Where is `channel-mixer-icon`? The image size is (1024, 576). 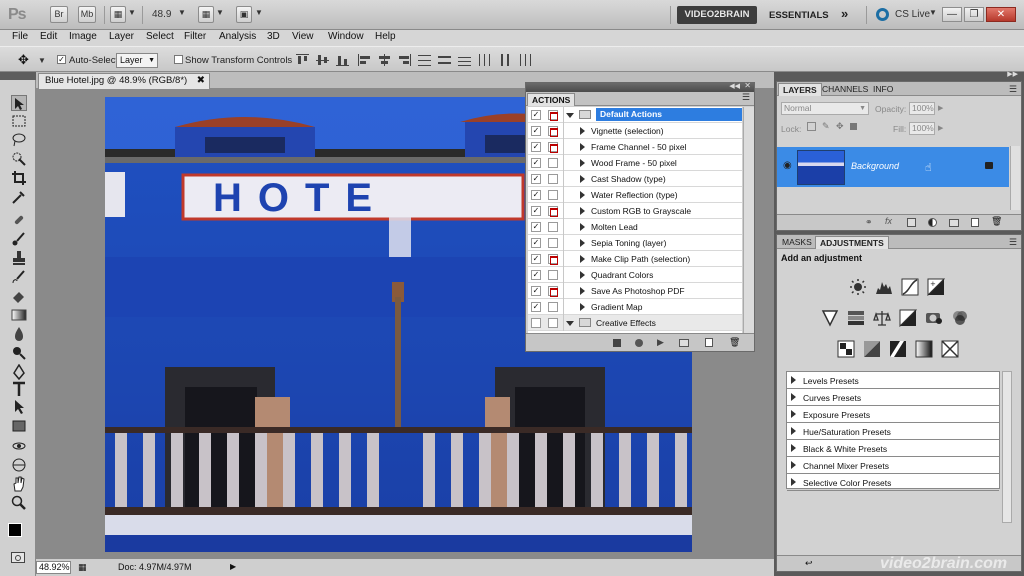
channel-mixer-icon is located at coordinates (960, 318).